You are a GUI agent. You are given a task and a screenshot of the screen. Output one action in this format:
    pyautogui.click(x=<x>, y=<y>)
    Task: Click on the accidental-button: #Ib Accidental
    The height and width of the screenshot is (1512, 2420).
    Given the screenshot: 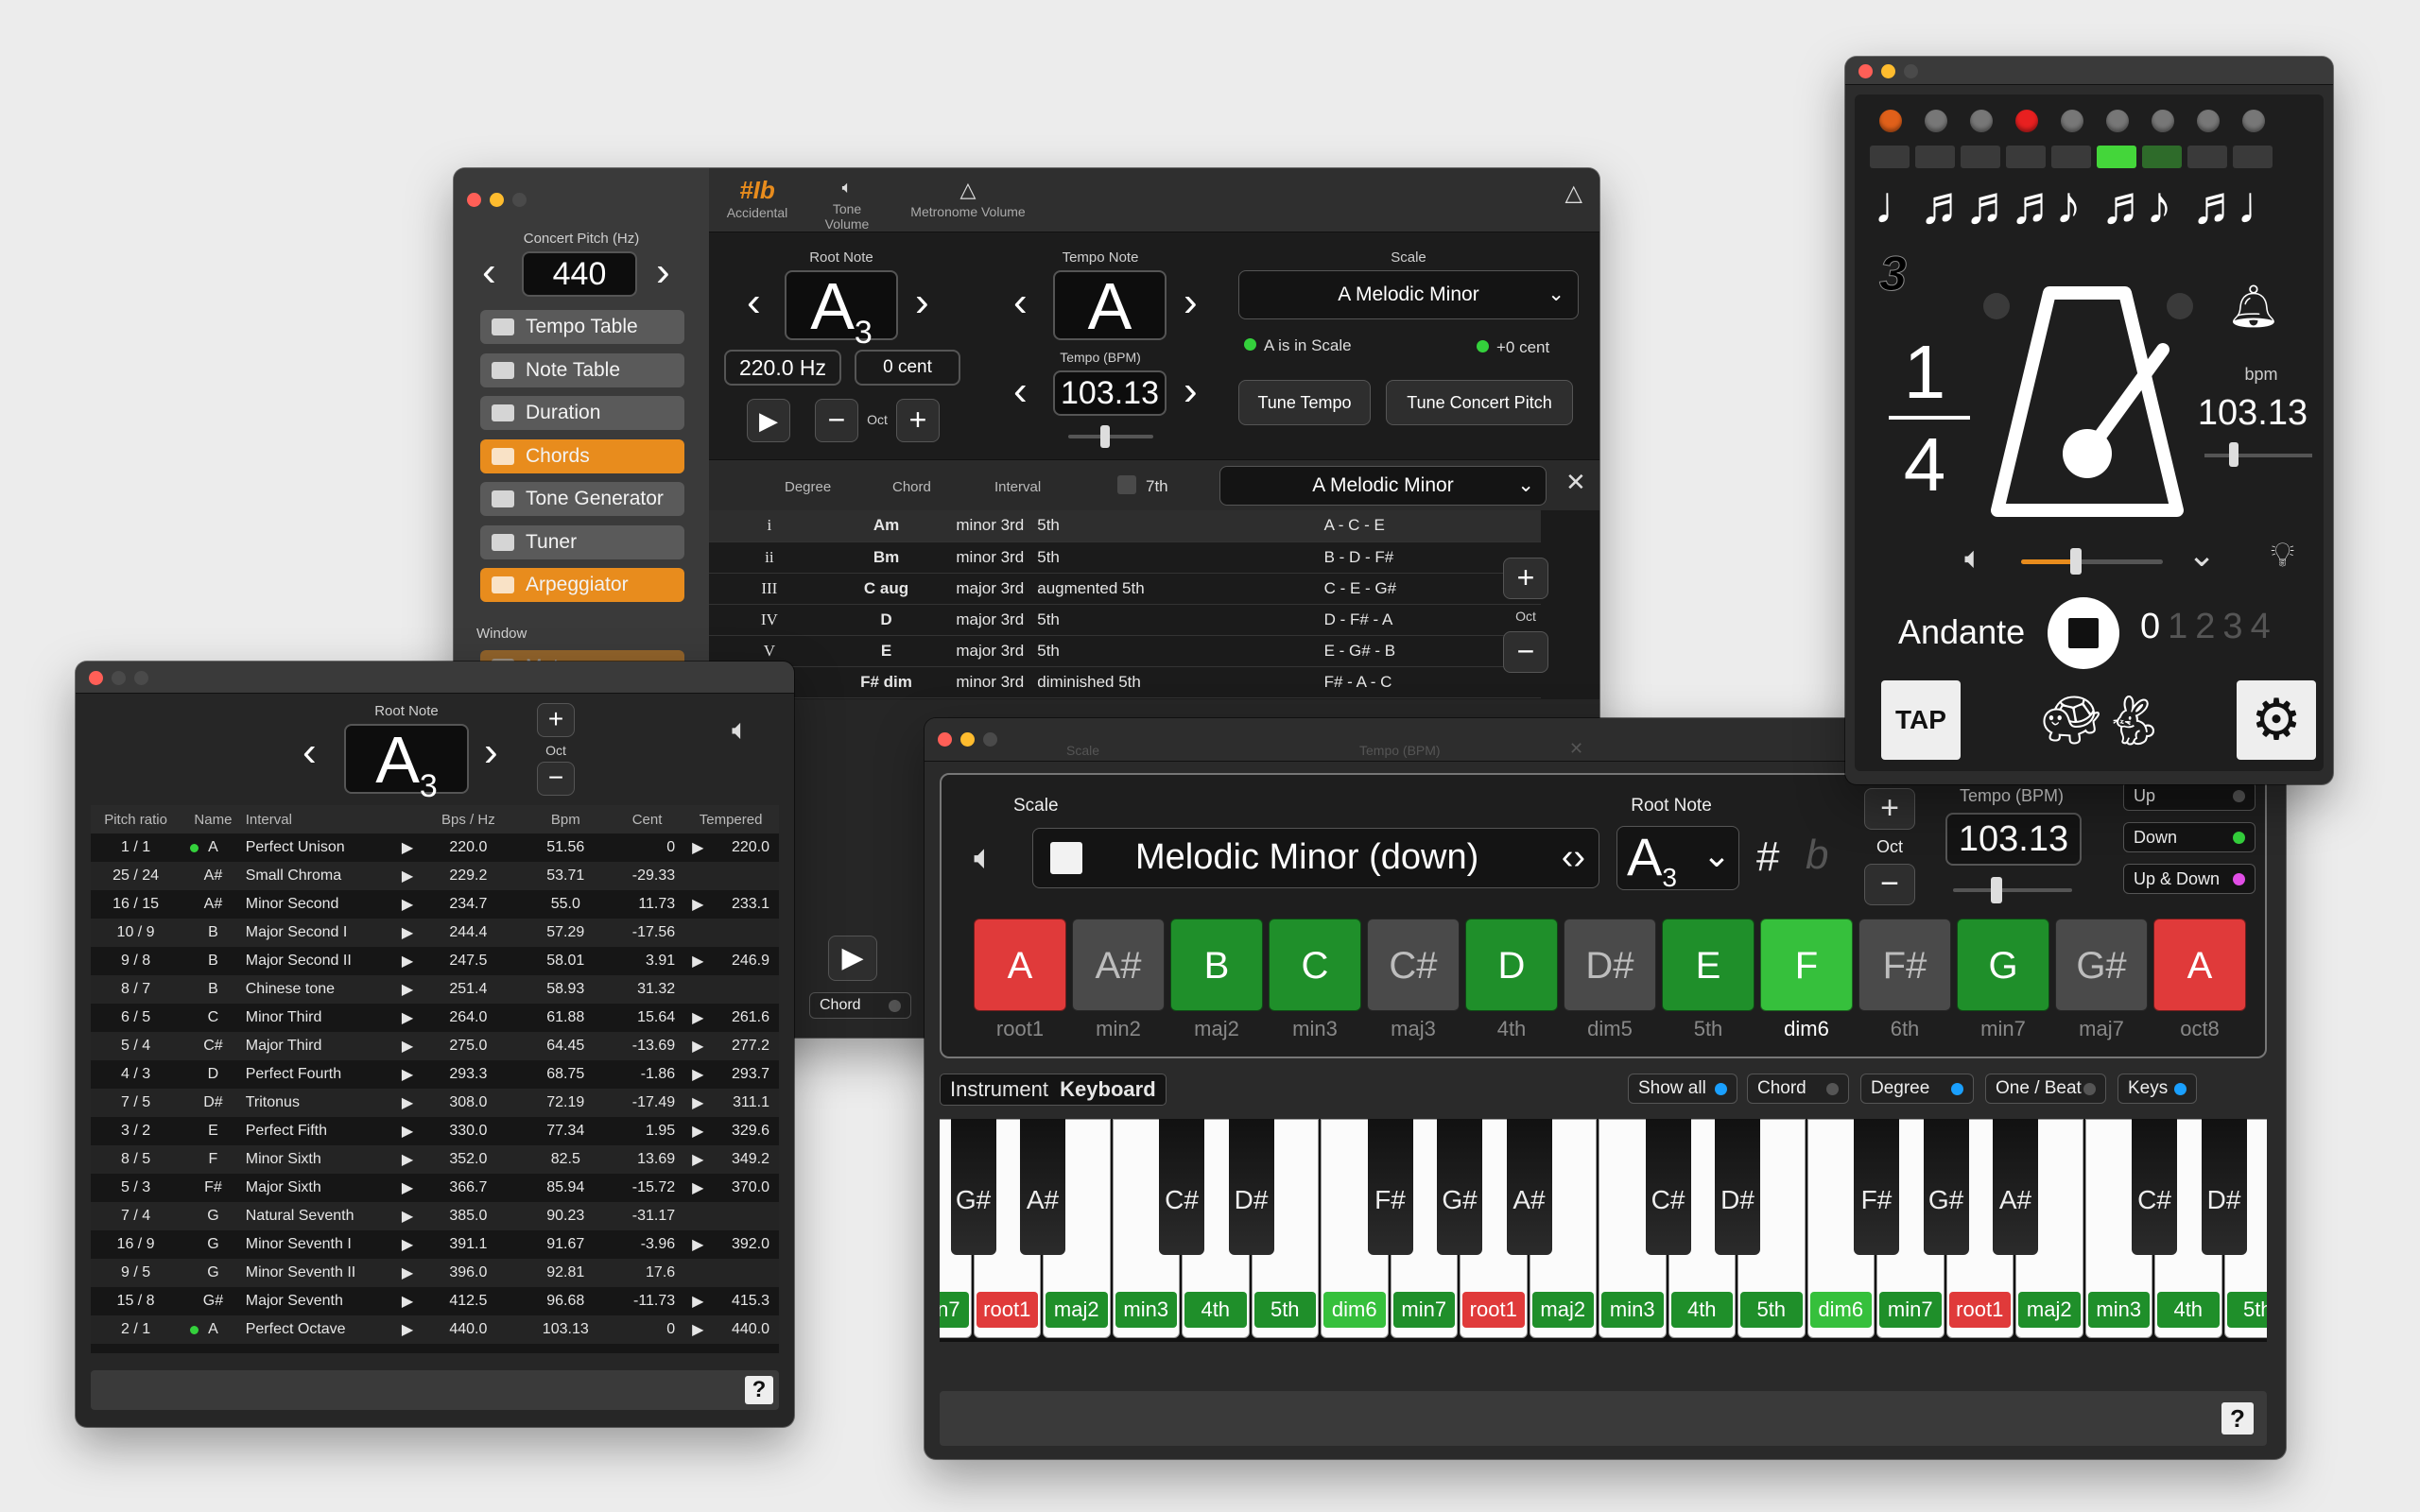 What is the action you would take?
    pyautogui.click(x=757, y=198)
    